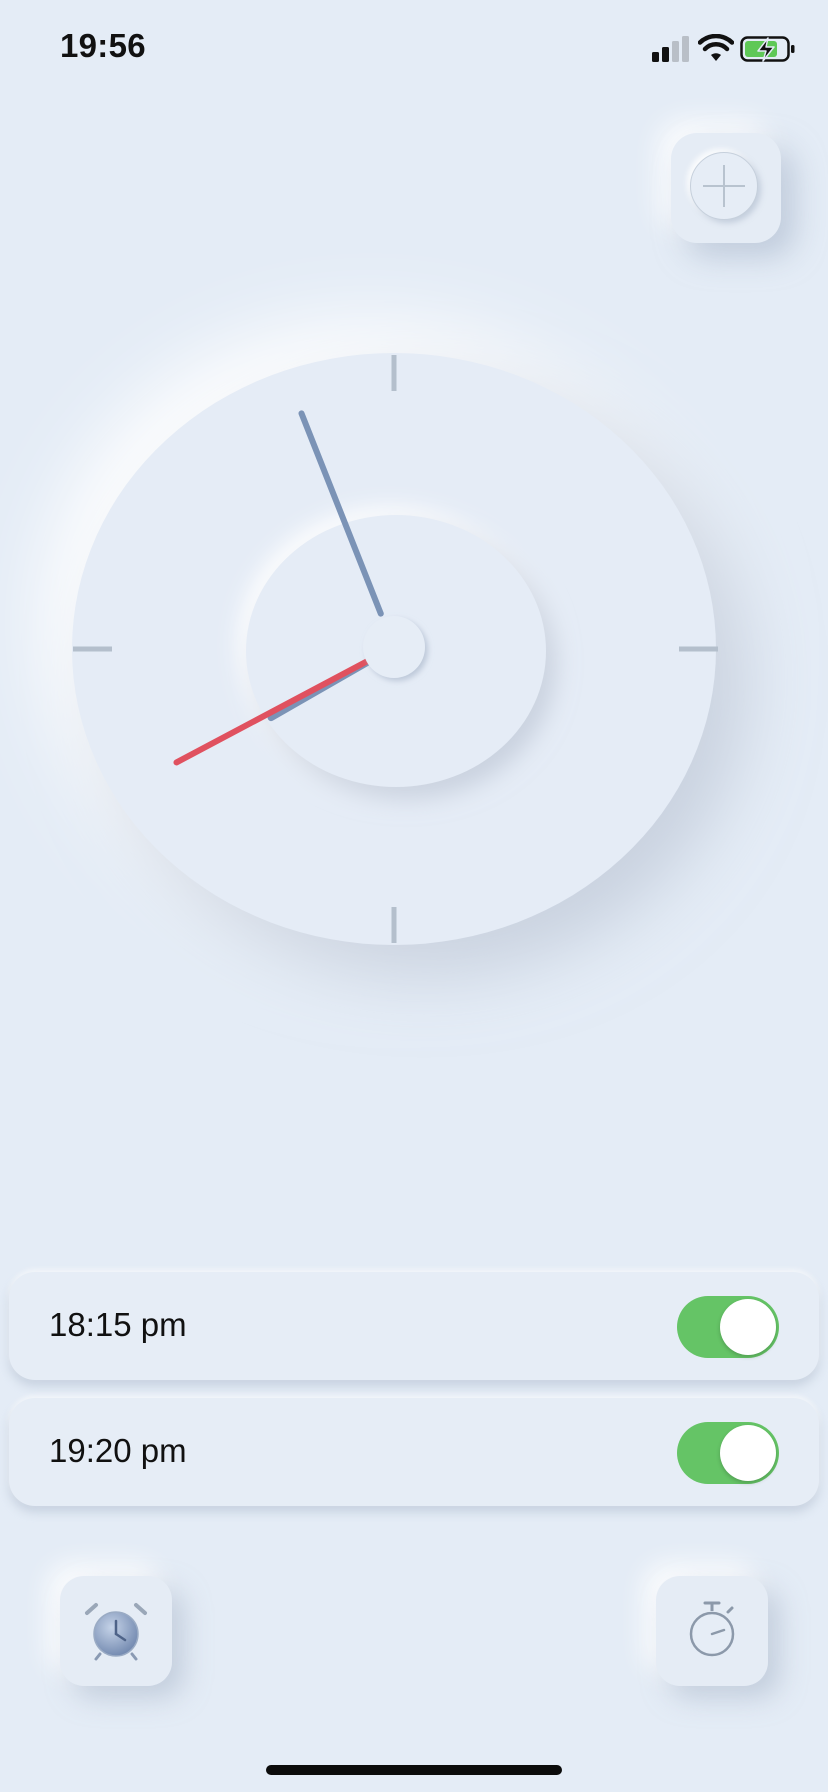 The image size is (828, 1792). I want to click on add-alarm-button, so click(726, 188).